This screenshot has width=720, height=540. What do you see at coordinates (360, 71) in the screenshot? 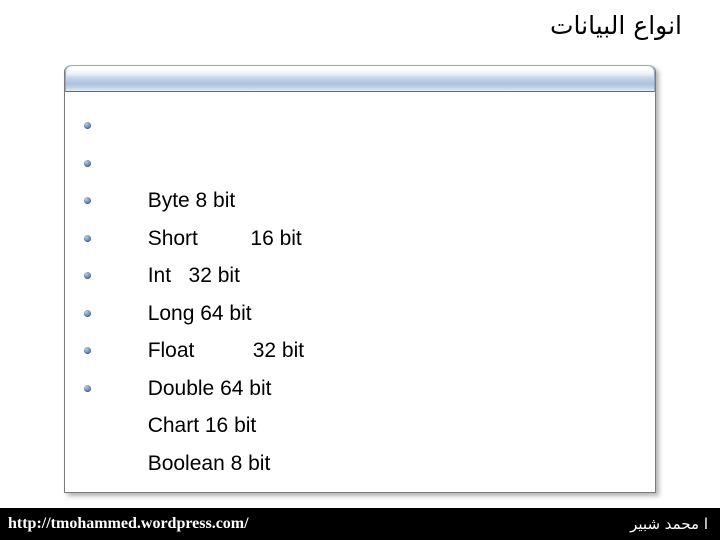
I see `panel-header-gloss` at bounding box center [360, 71].